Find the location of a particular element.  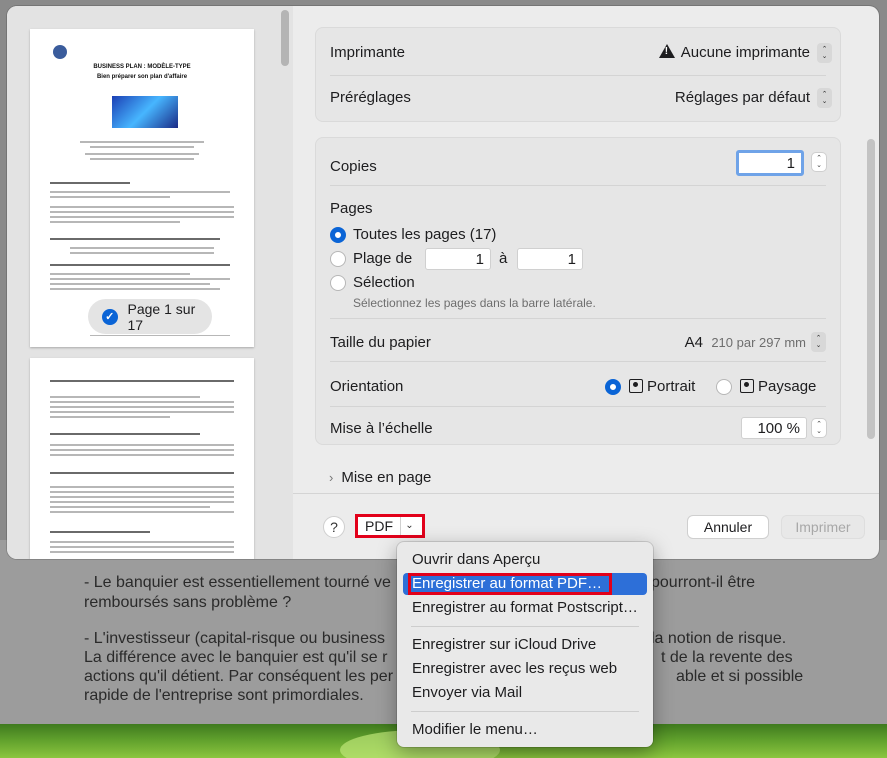

warning-icon is located at coordinates (666, 51).